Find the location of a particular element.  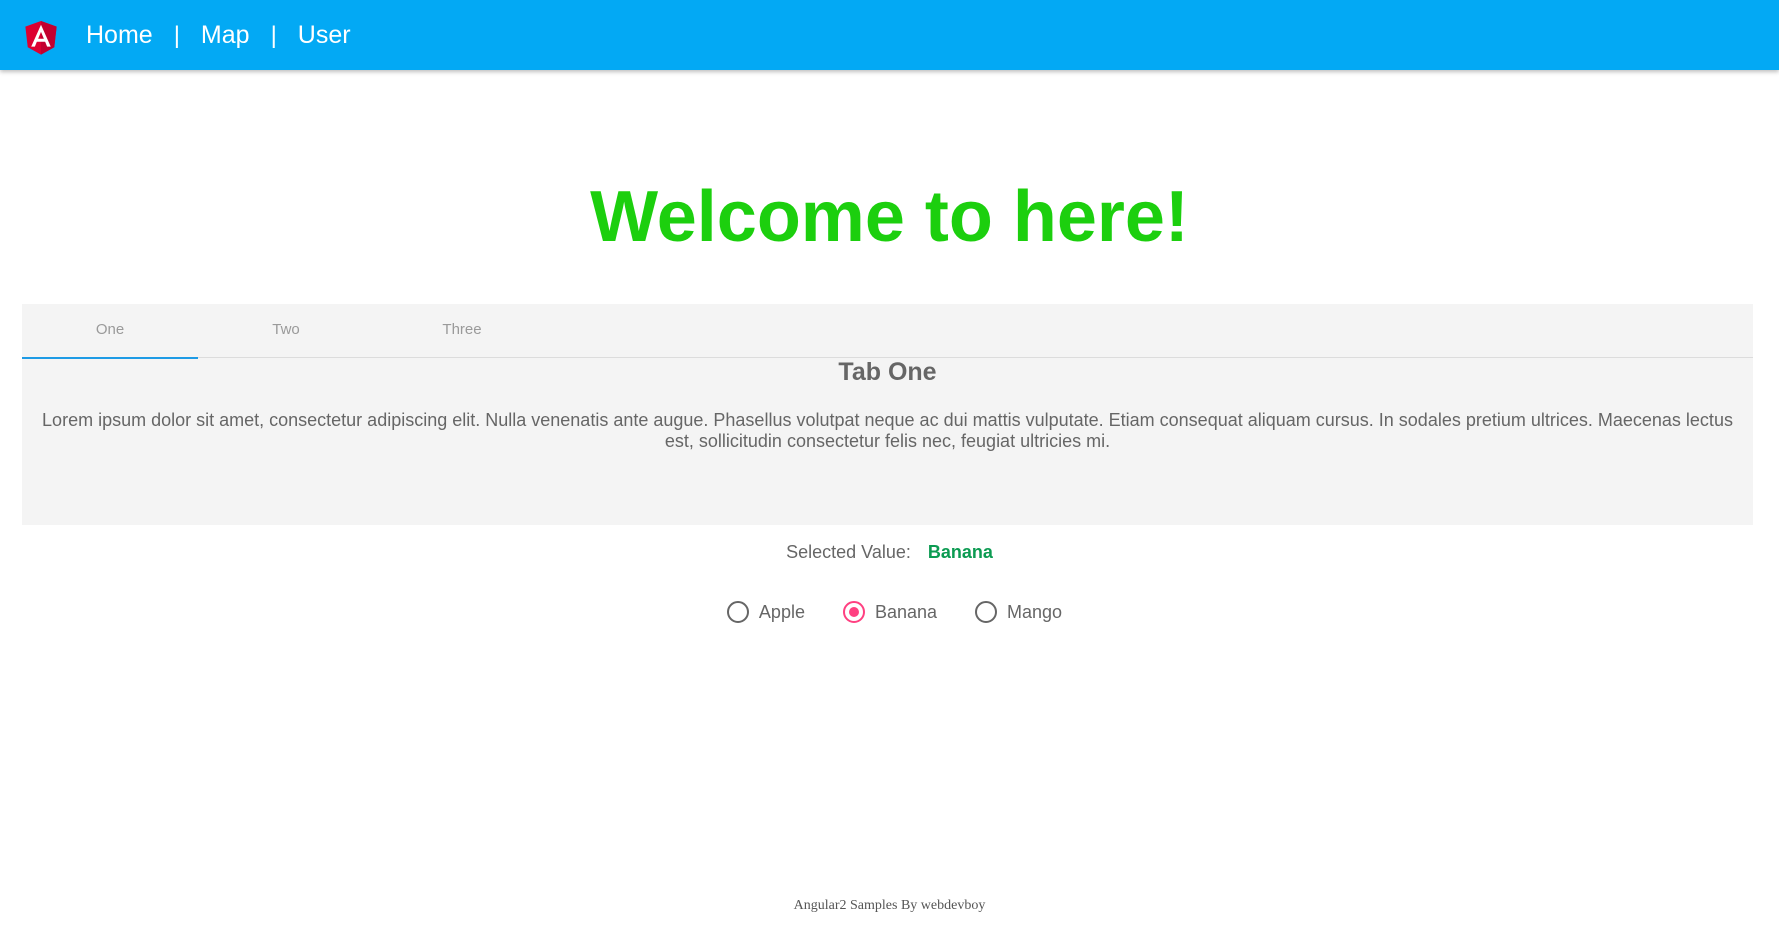

tab-bar: One Two Three is located at coordinates (887, 331).